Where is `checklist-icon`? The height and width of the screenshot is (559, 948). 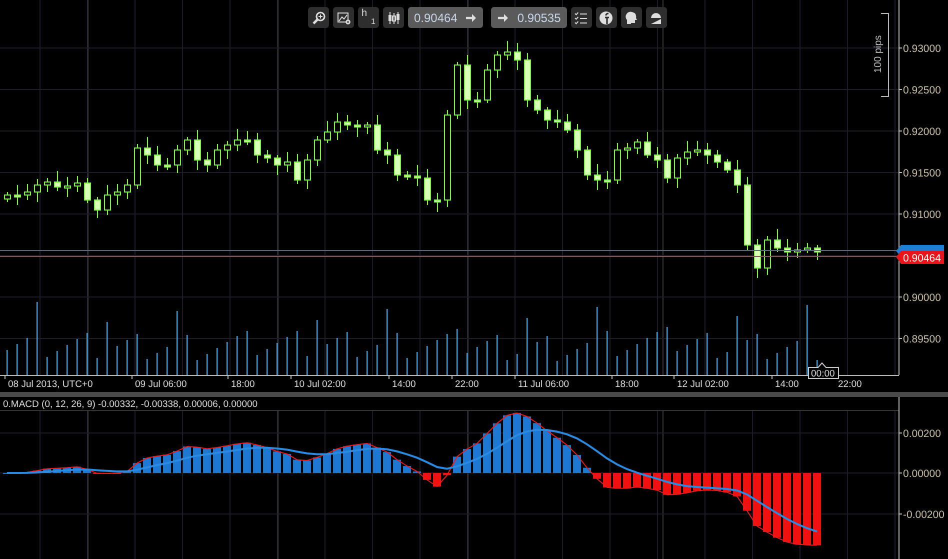 checklist-icon is located at coordinates (581, 17).